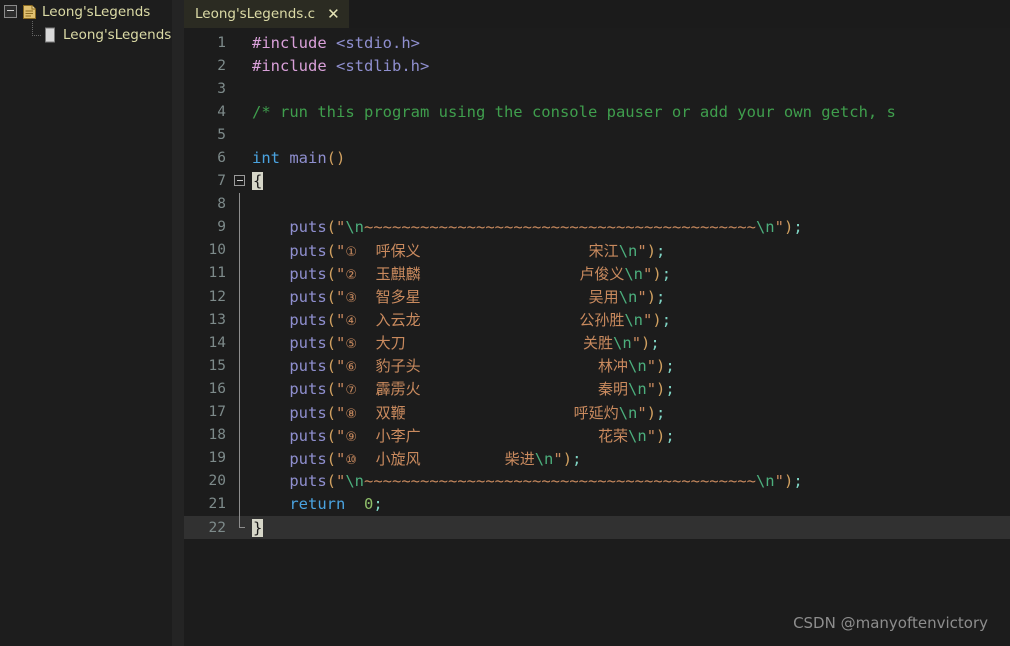 Image resolution: width=1010 pixels, height=646 pixels. I want to click on code-line-text: puts("⑤ 大刀 关胜\n");, so click(474, 343).